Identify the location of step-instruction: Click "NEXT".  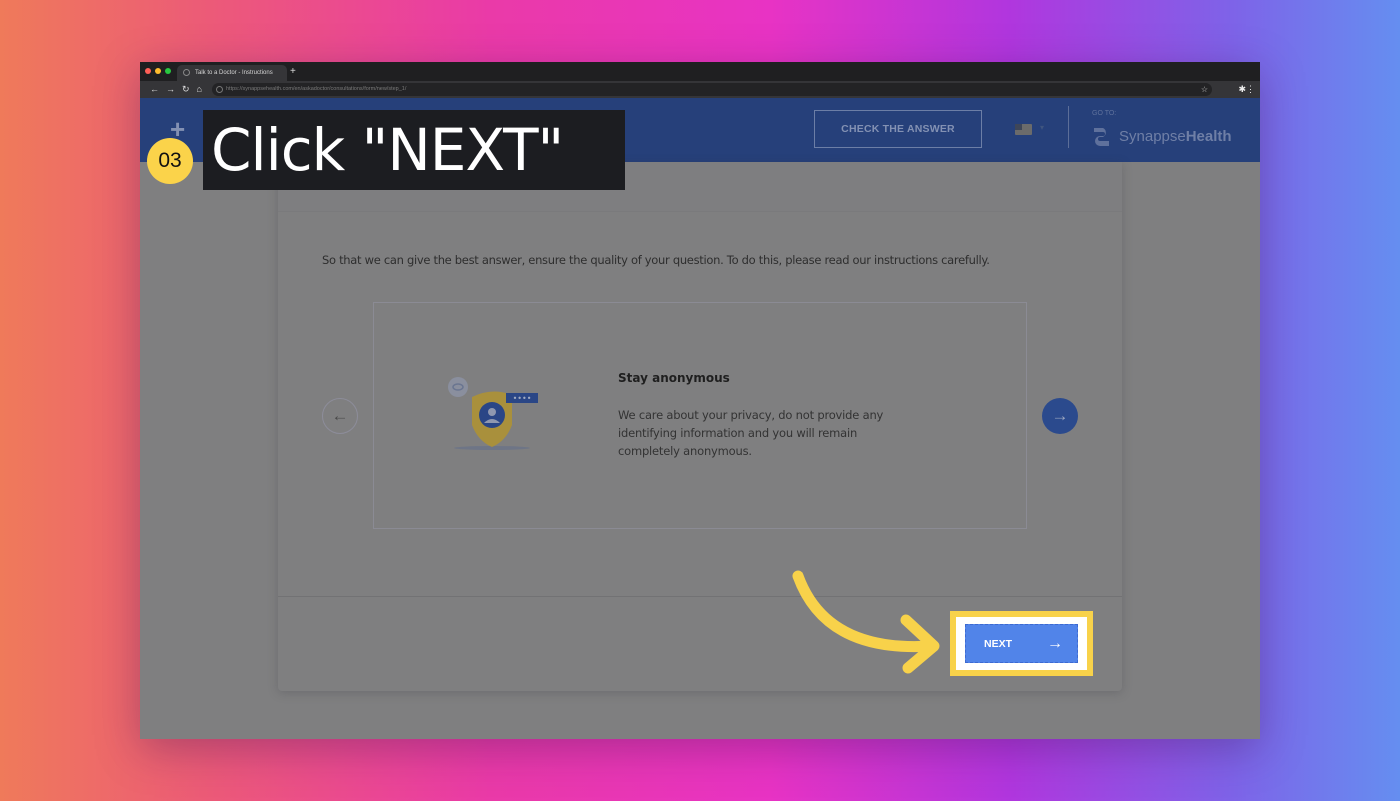
(414, 150).